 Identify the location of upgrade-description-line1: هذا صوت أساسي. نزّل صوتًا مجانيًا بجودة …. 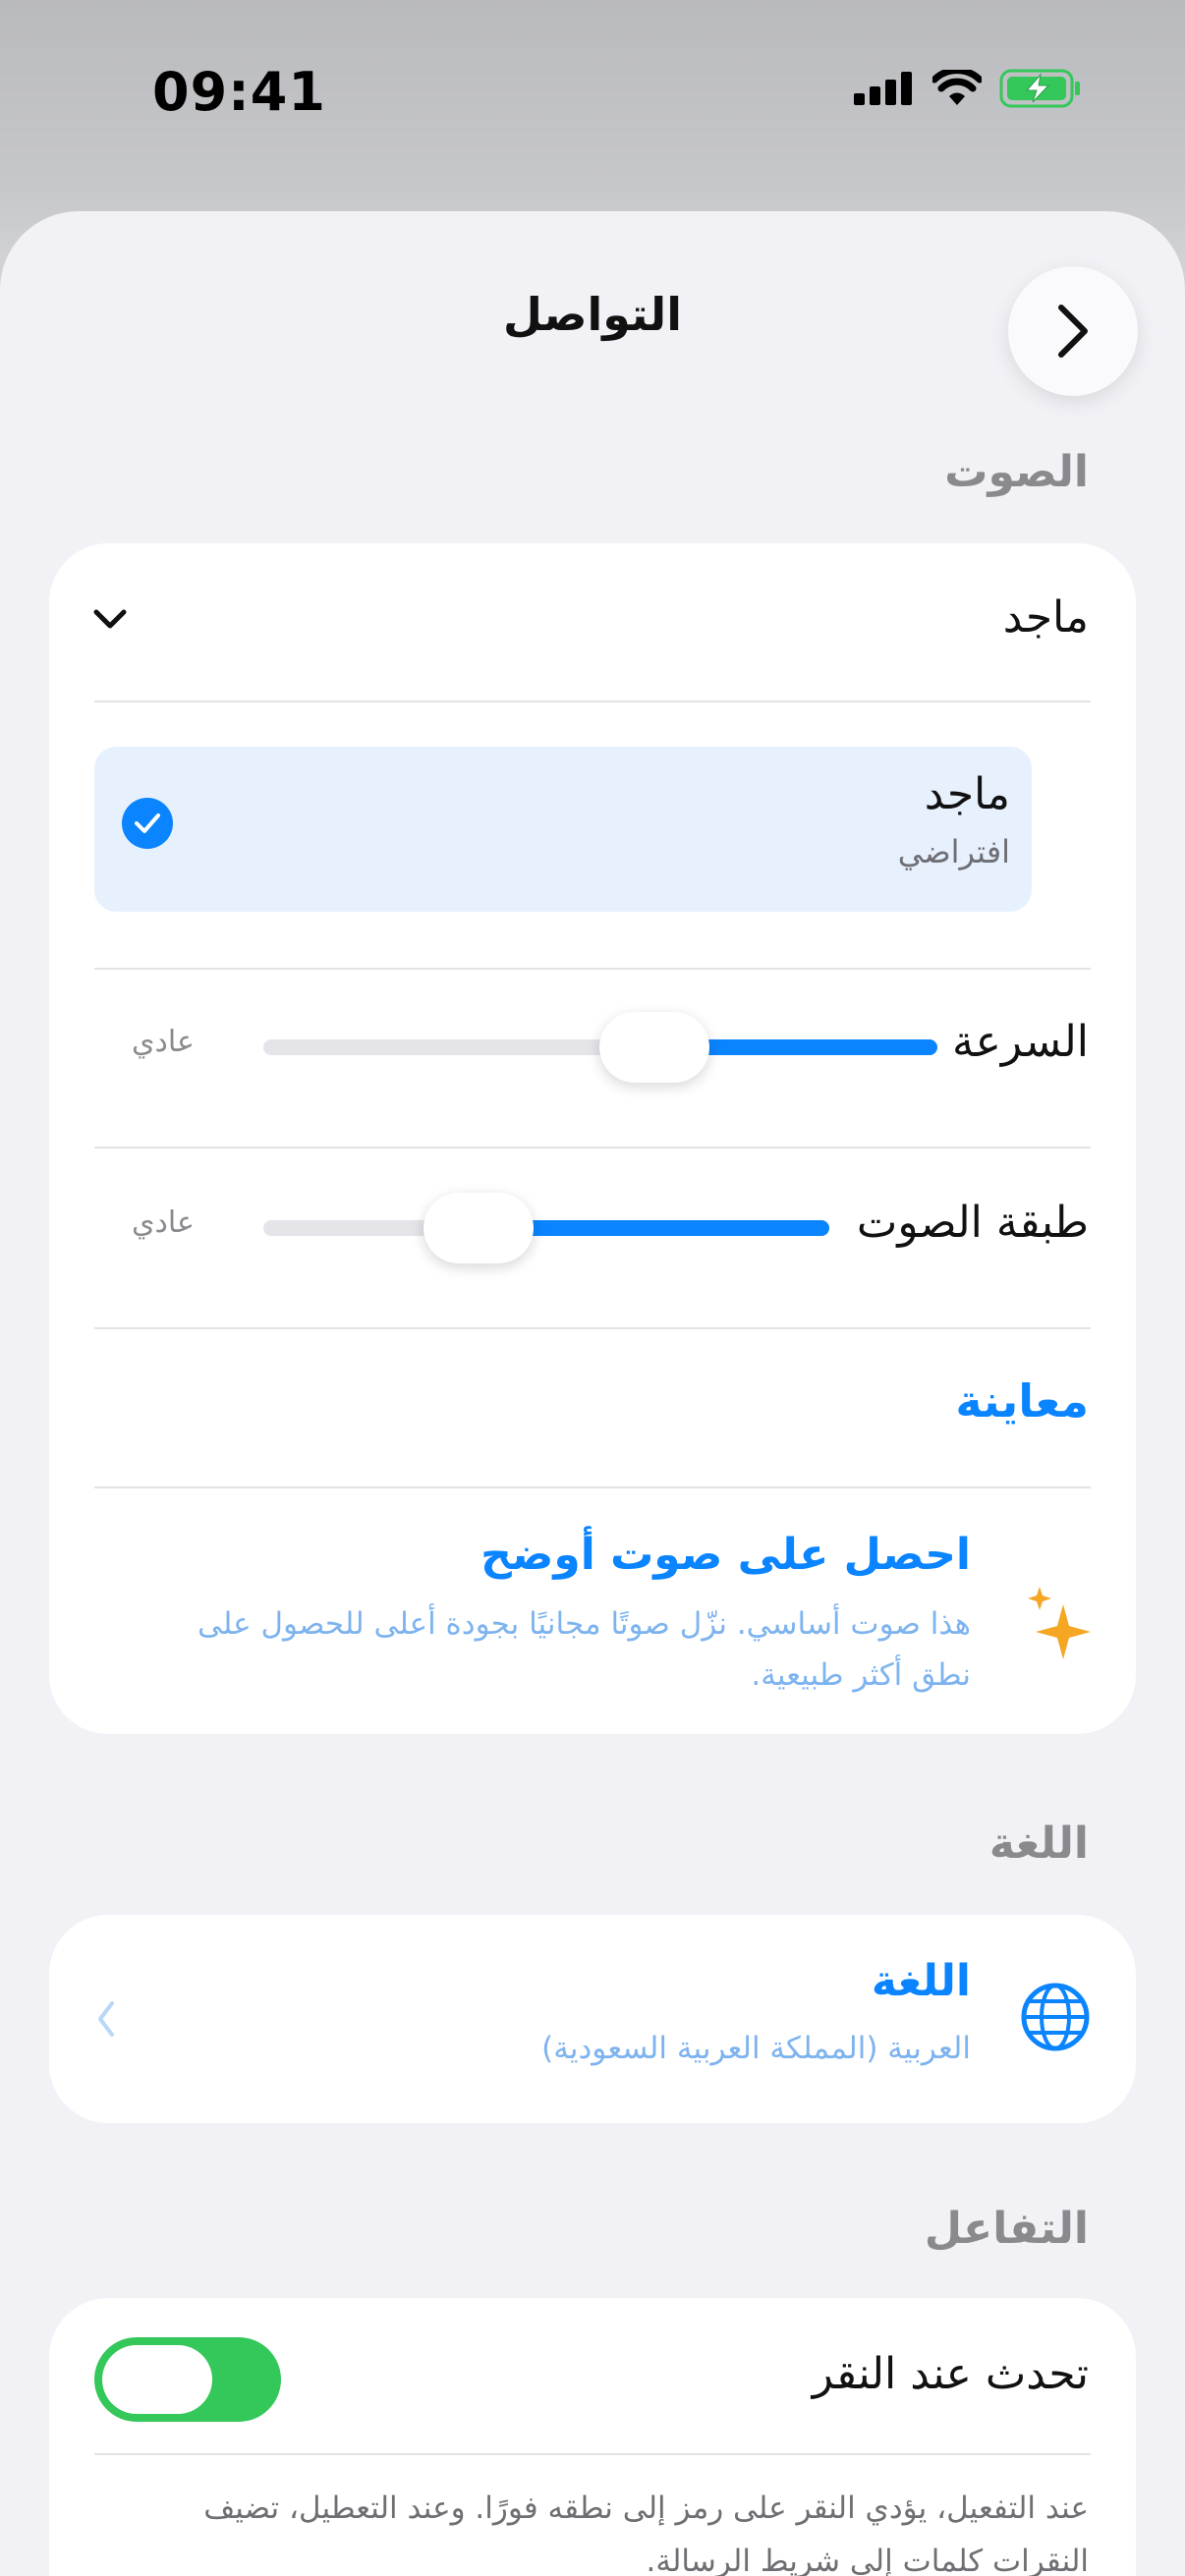
(585, 1624).